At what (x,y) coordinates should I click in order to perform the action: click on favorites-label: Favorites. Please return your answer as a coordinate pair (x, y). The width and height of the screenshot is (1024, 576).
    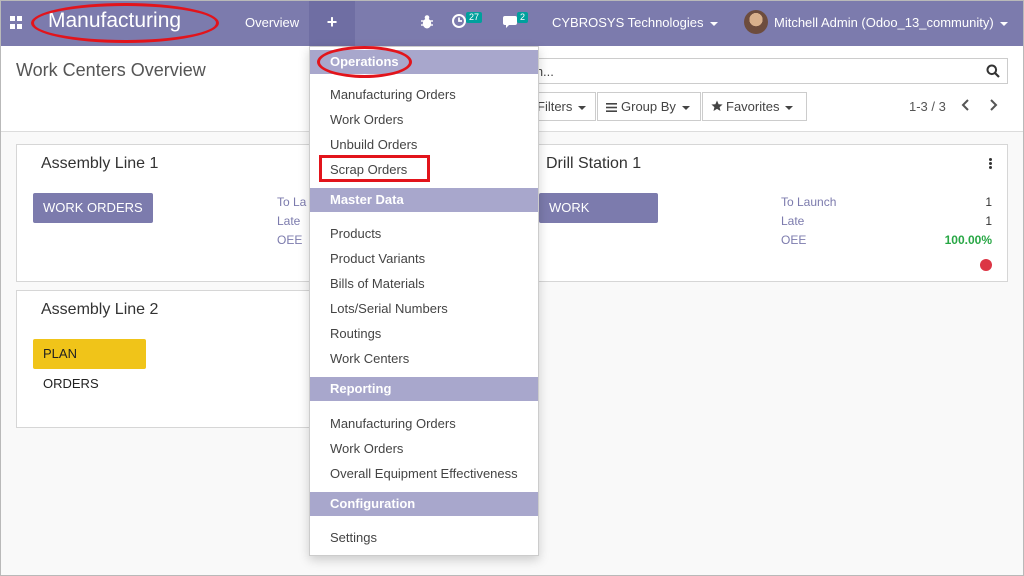
    Looking at the image, I should click on (753, 106).